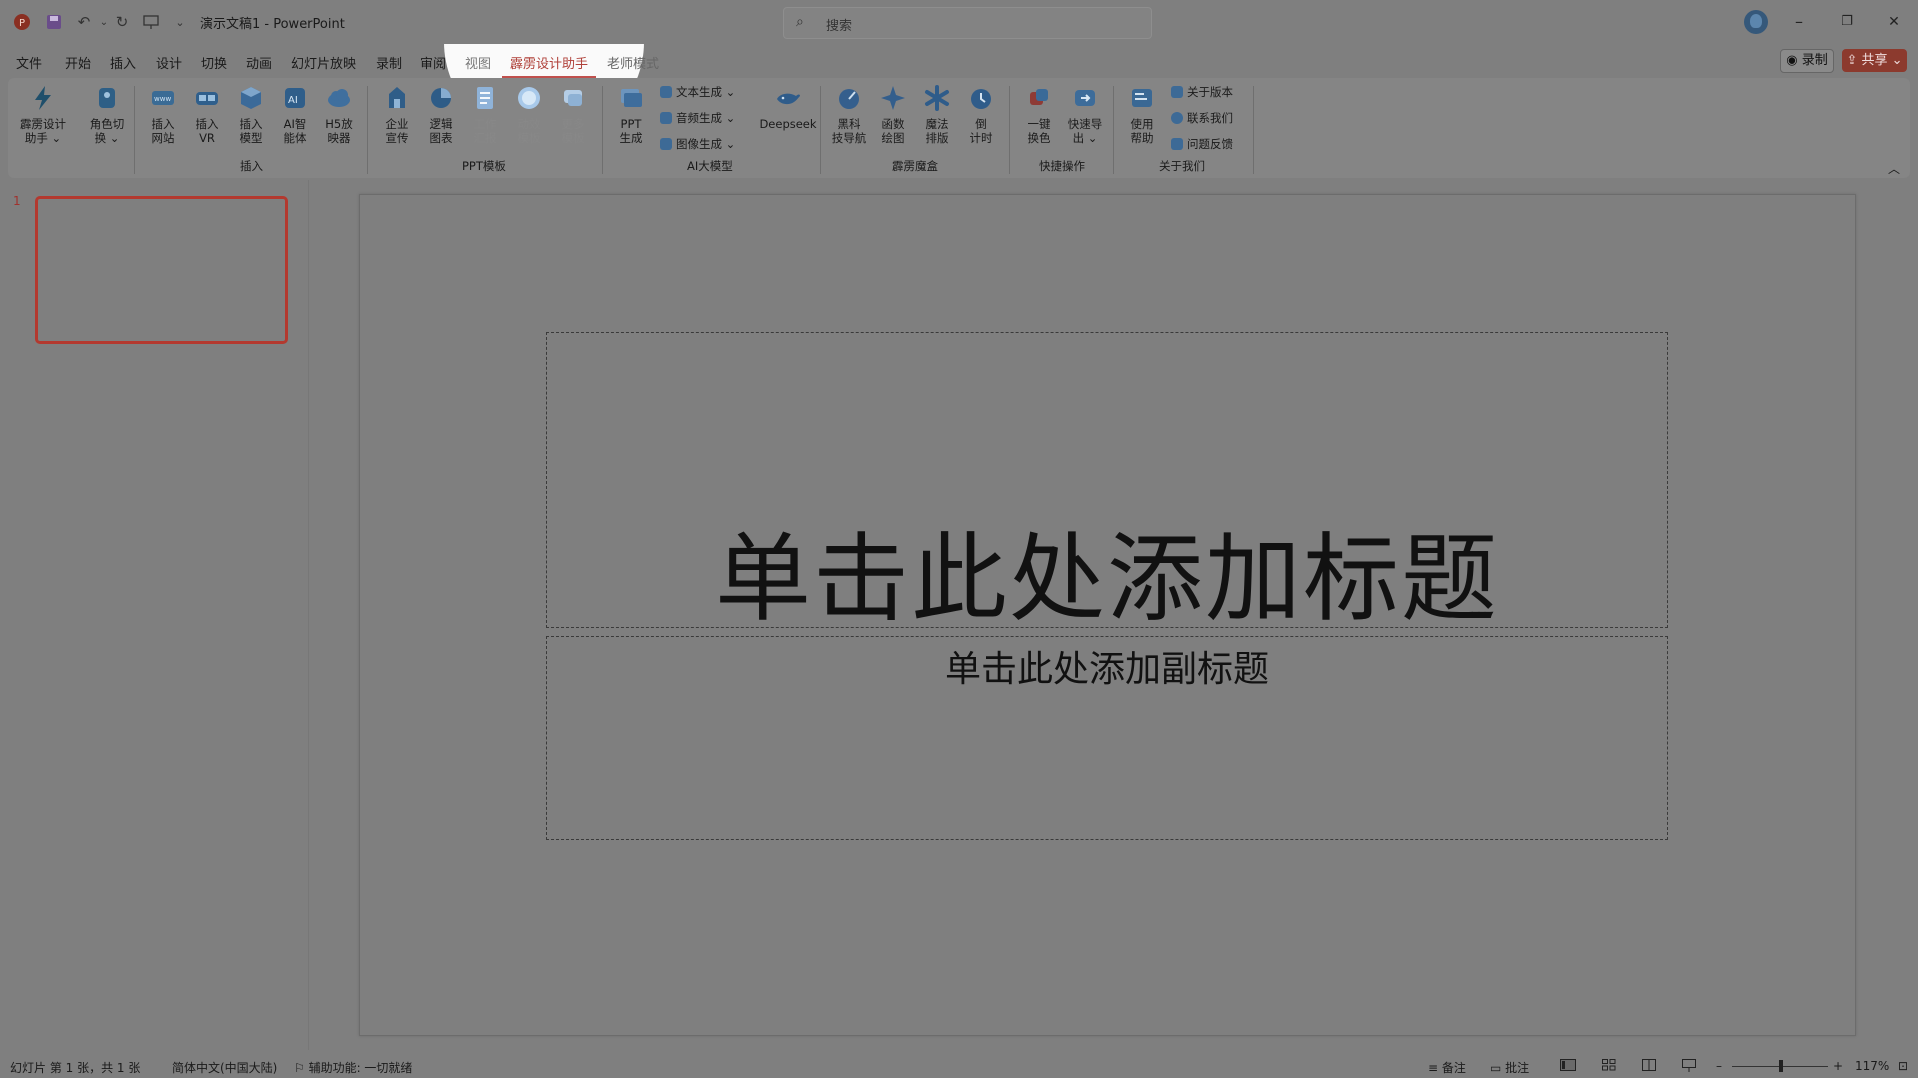 The height and width of the screenshot is (1078, 1918). Describe the element at coordinates (1719, 1066) in the screenshot. I see `zoom-out-button: –` at that location.